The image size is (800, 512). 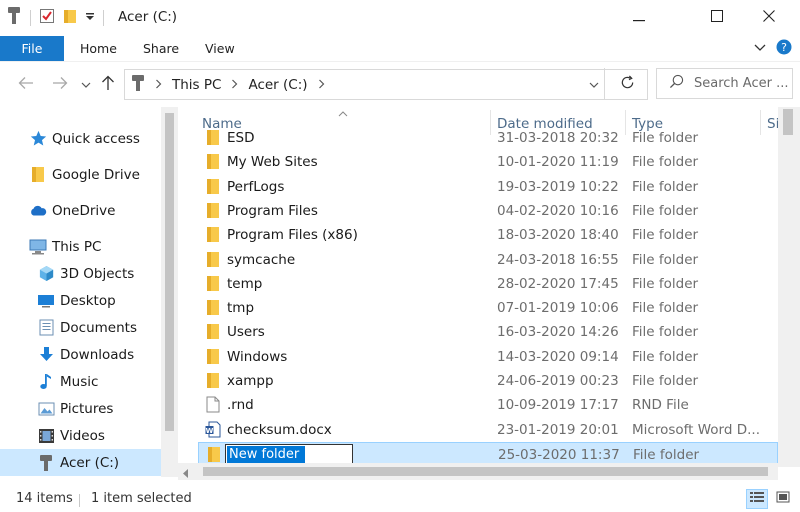 I want to click on file-name: .rnd, so click(x=240, y=405).